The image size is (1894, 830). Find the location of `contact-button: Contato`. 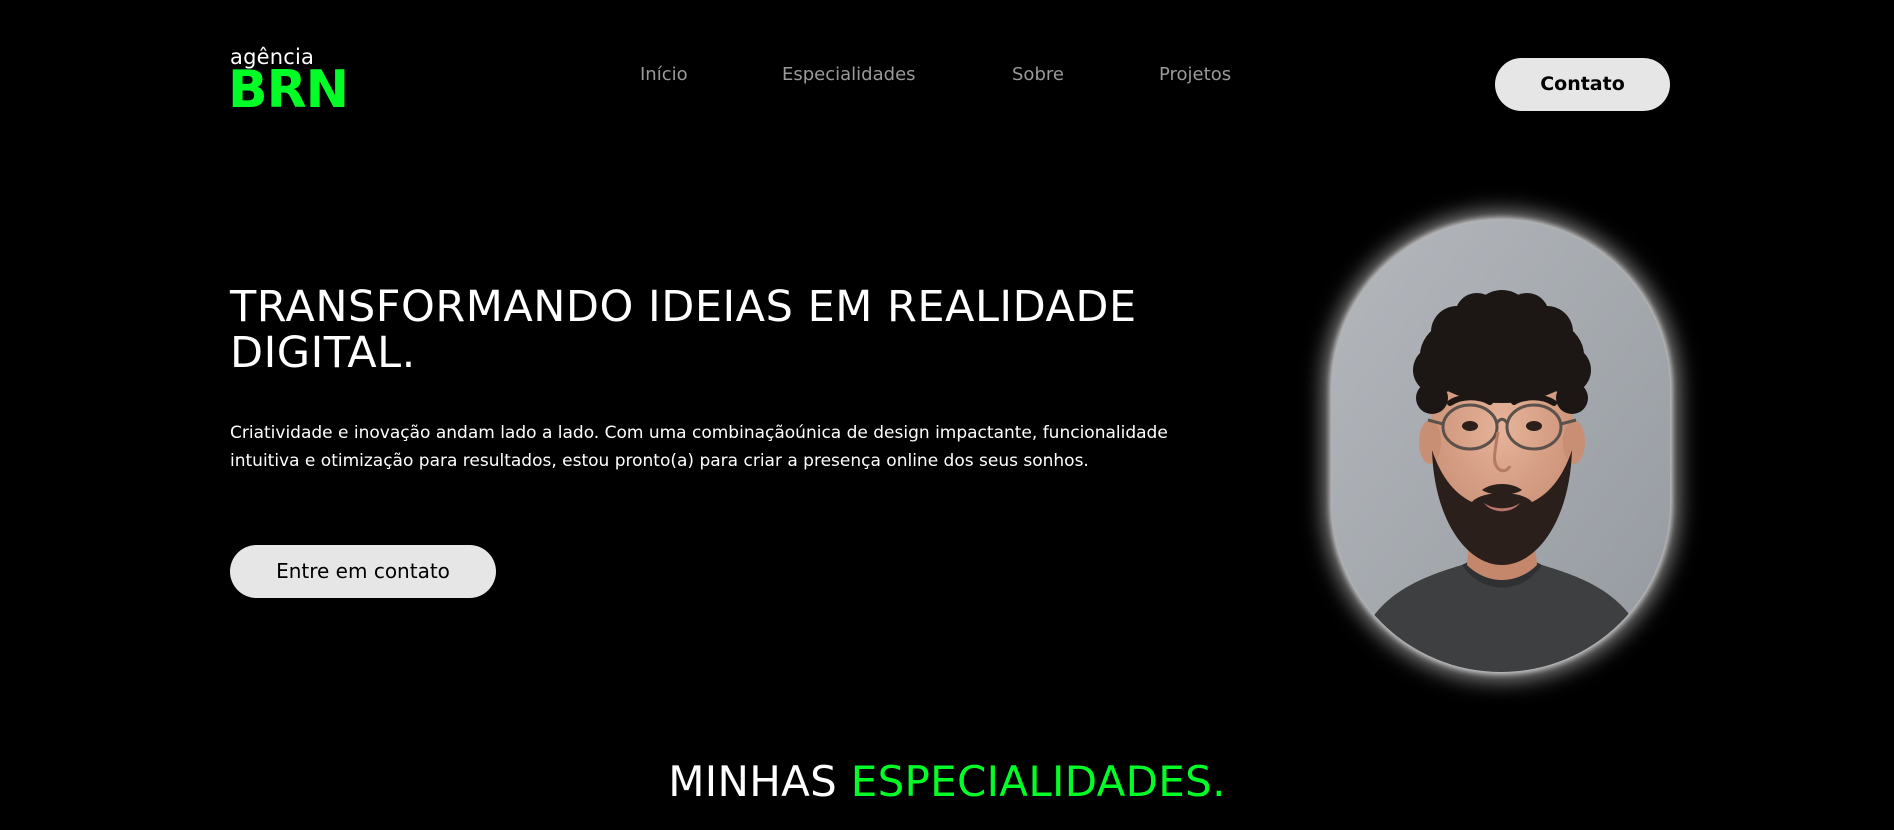

contact-button: Contato is located at coordinates (1582, 84).